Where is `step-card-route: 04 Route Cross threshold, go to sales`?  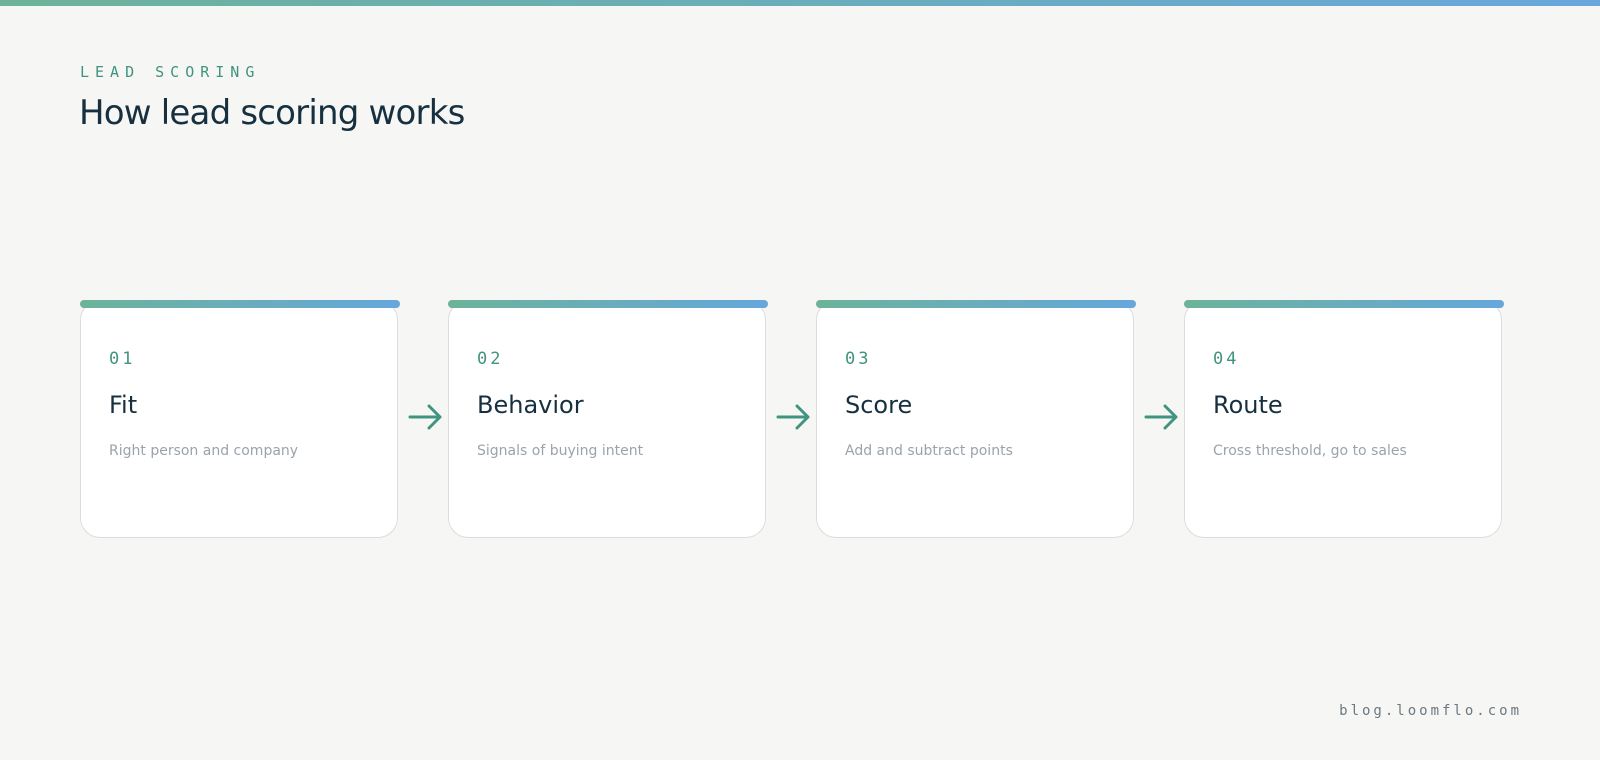 step-card-route: 04 Route Cross threshold, go to sales is located at coordinates (1343, 419).